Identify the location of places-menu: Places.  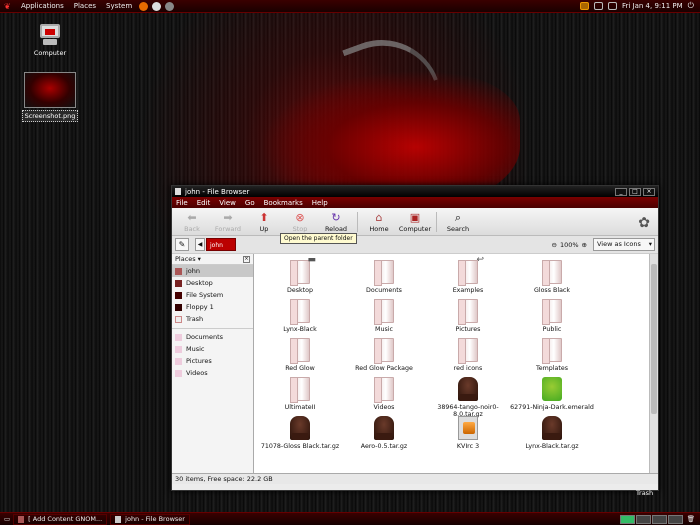
(85, 6).